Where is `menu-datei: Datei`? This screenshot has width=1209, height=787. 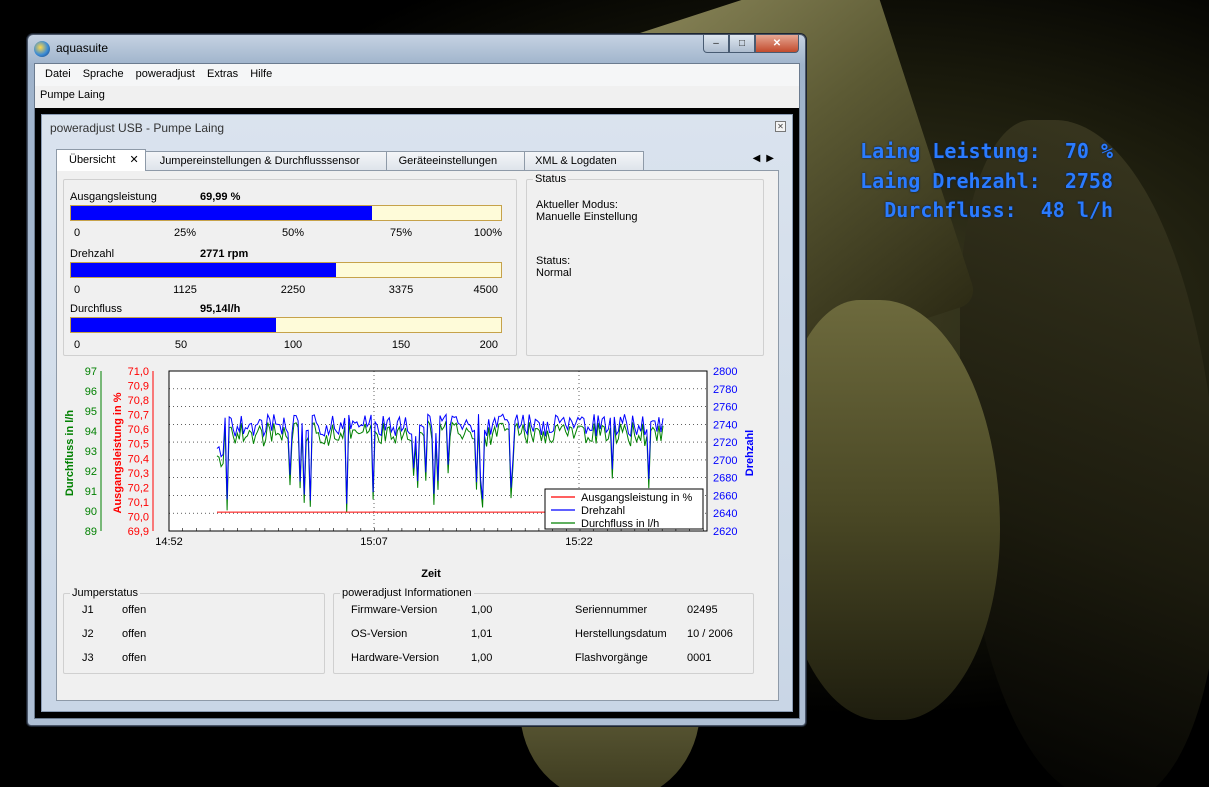
menu-datei: Datei is located at coordinates (58, 75).